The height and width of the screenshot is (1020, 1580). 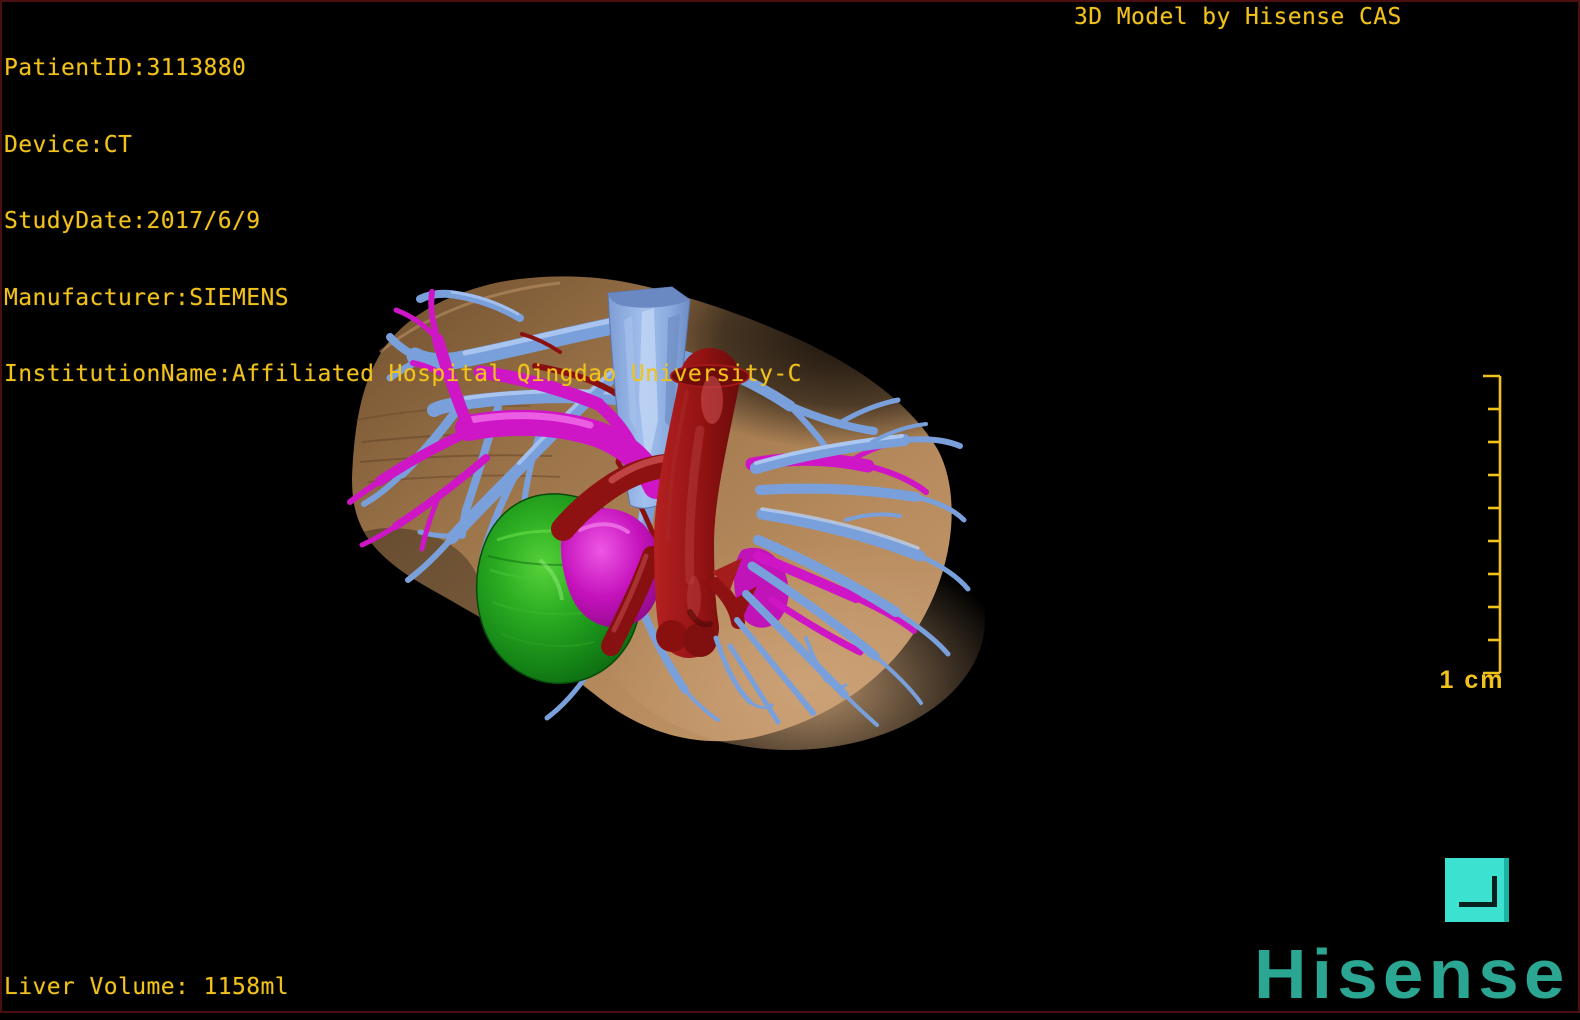 I want to click on hisense-logo: Hisense, so click(x=1412, y=974).